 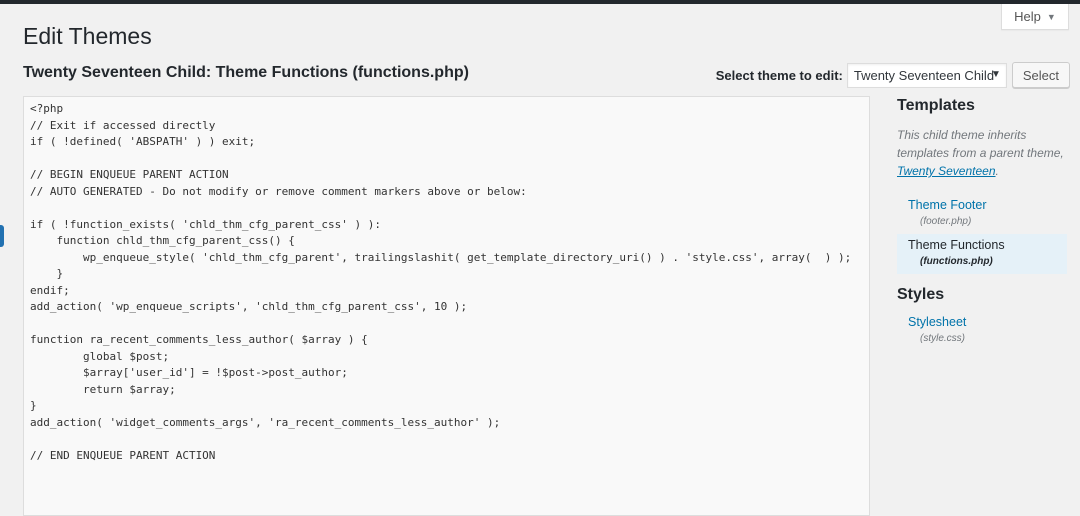 I want to click on page-title: Edit Themes, so click(x=87, y=36).